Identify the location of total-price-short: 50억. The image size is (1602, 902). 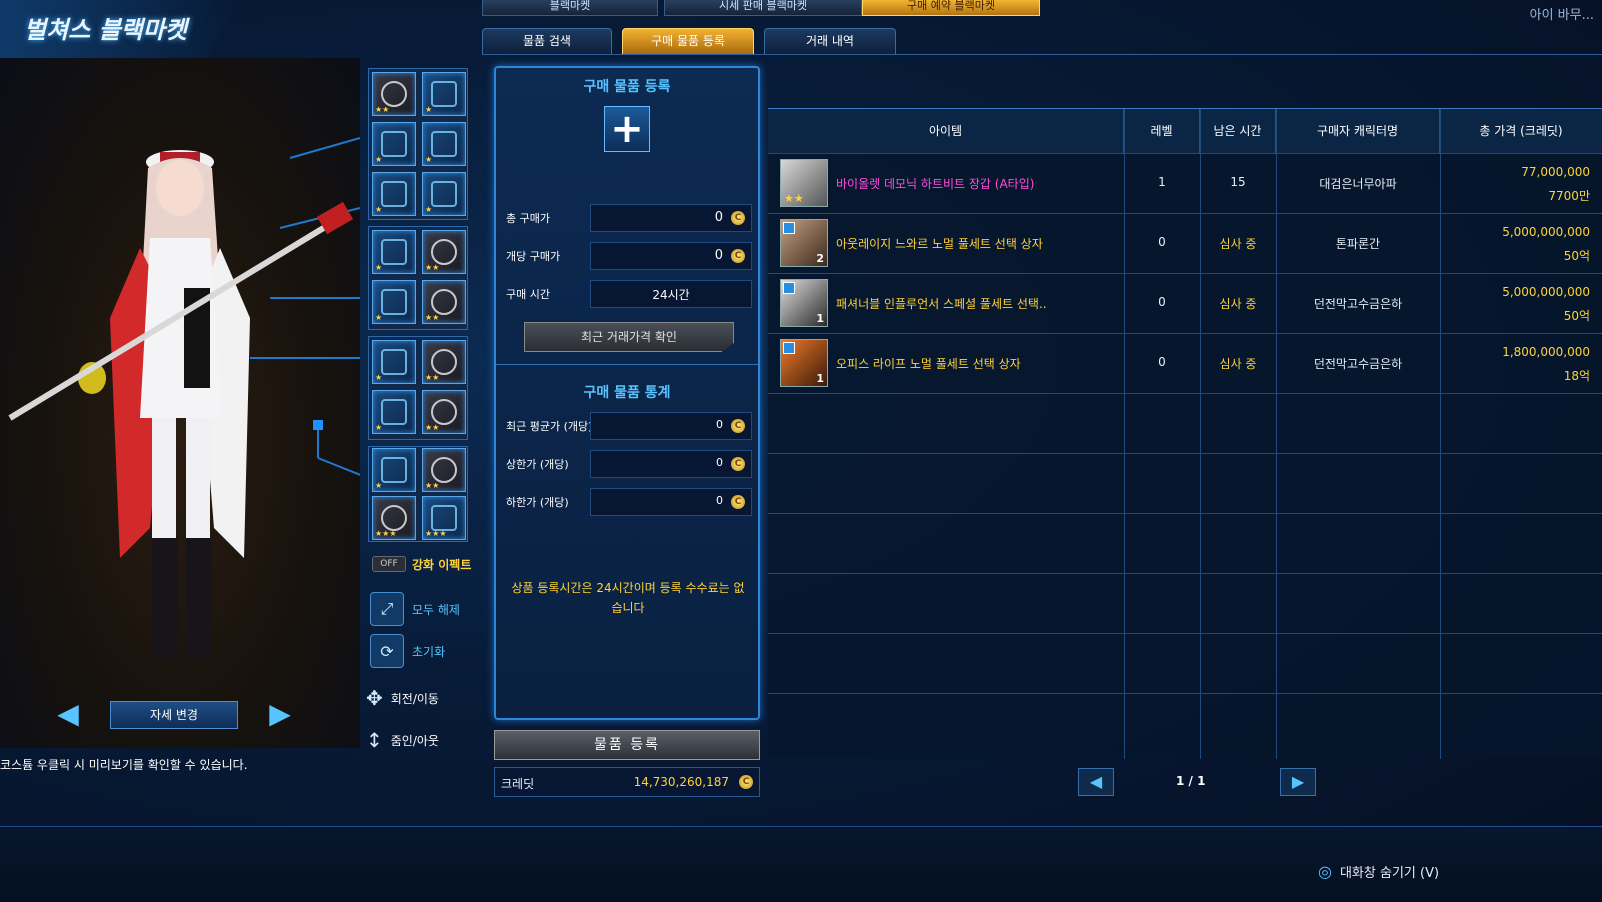
(1576, 256).